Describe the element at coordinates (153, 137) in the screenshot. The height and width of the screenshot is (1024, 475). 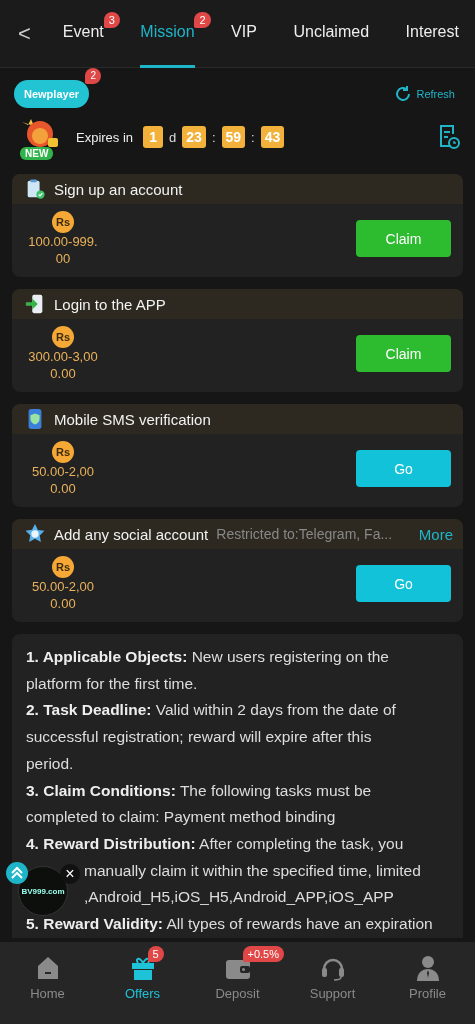
I see `days-digit: 1` at that location.